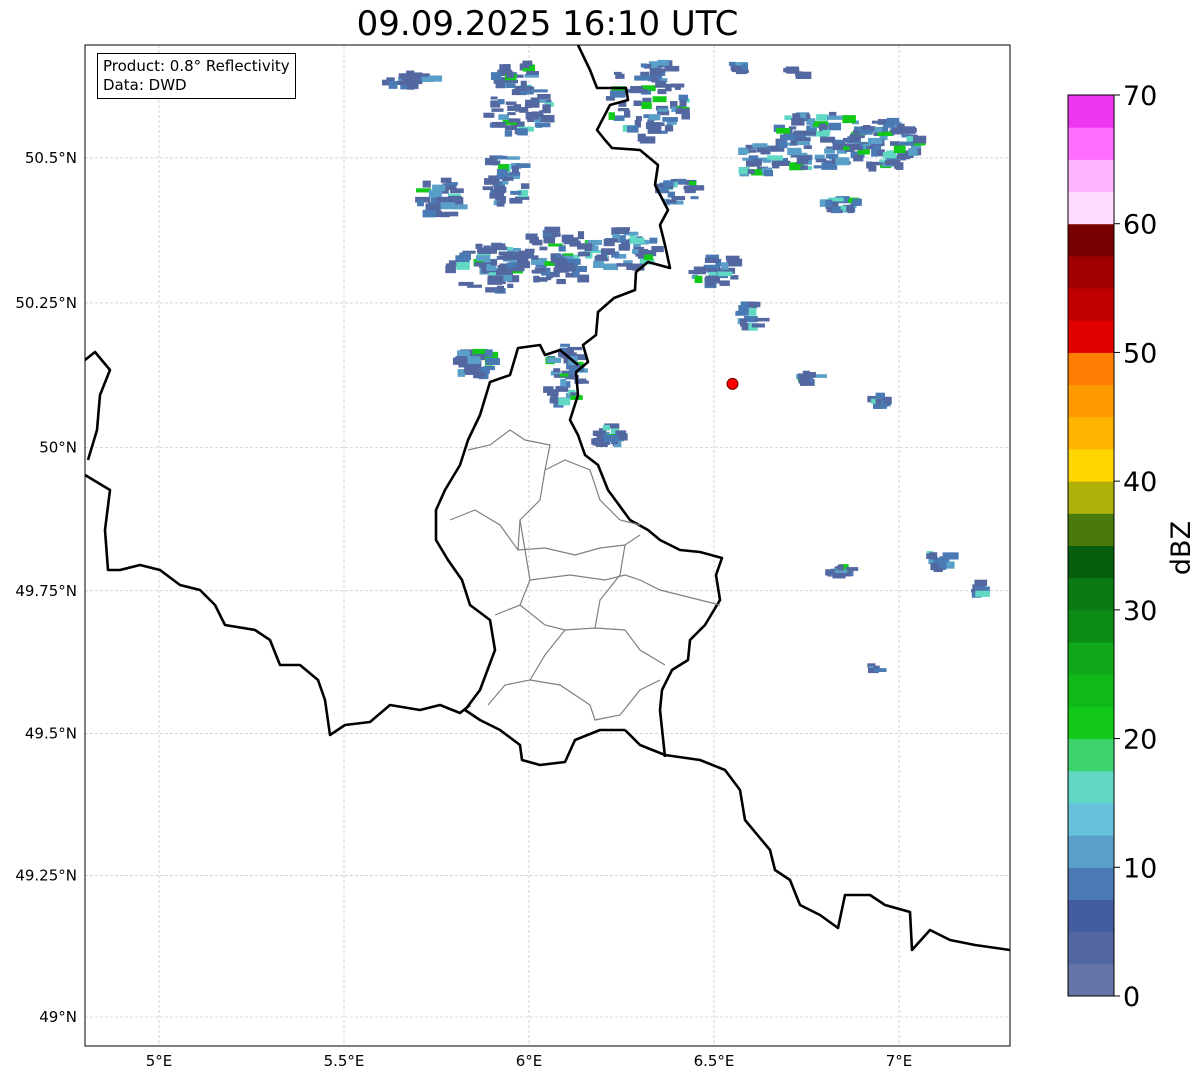 This screenshot has width=1202, height=1081. Describe the element at coordinates (196, 66) in the screenshot. I see `product-label: Product: 0.8° Reflectivity` at that location.